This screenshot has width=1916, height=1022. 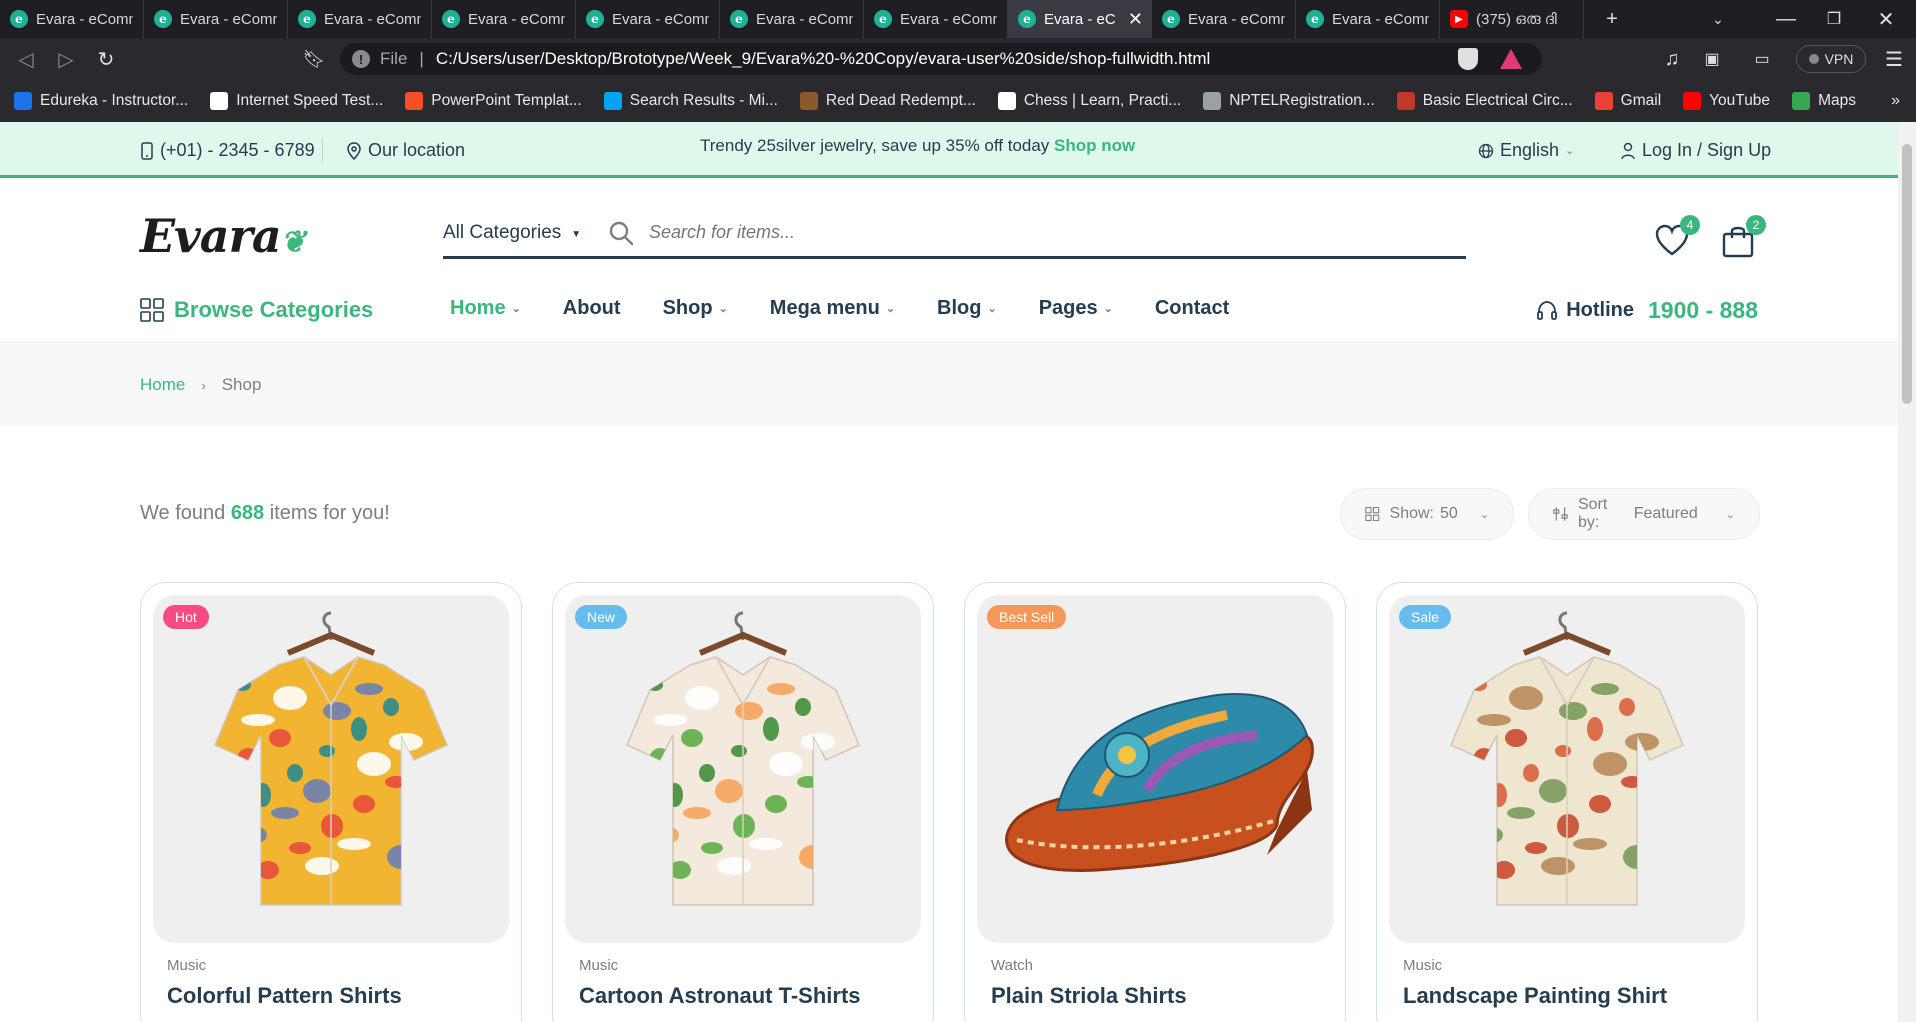 What do you see at coordinates (967, 308) in the screenshot?
I see `nav-item-blog: Blog ⌄` at bounding box center [967, 308].